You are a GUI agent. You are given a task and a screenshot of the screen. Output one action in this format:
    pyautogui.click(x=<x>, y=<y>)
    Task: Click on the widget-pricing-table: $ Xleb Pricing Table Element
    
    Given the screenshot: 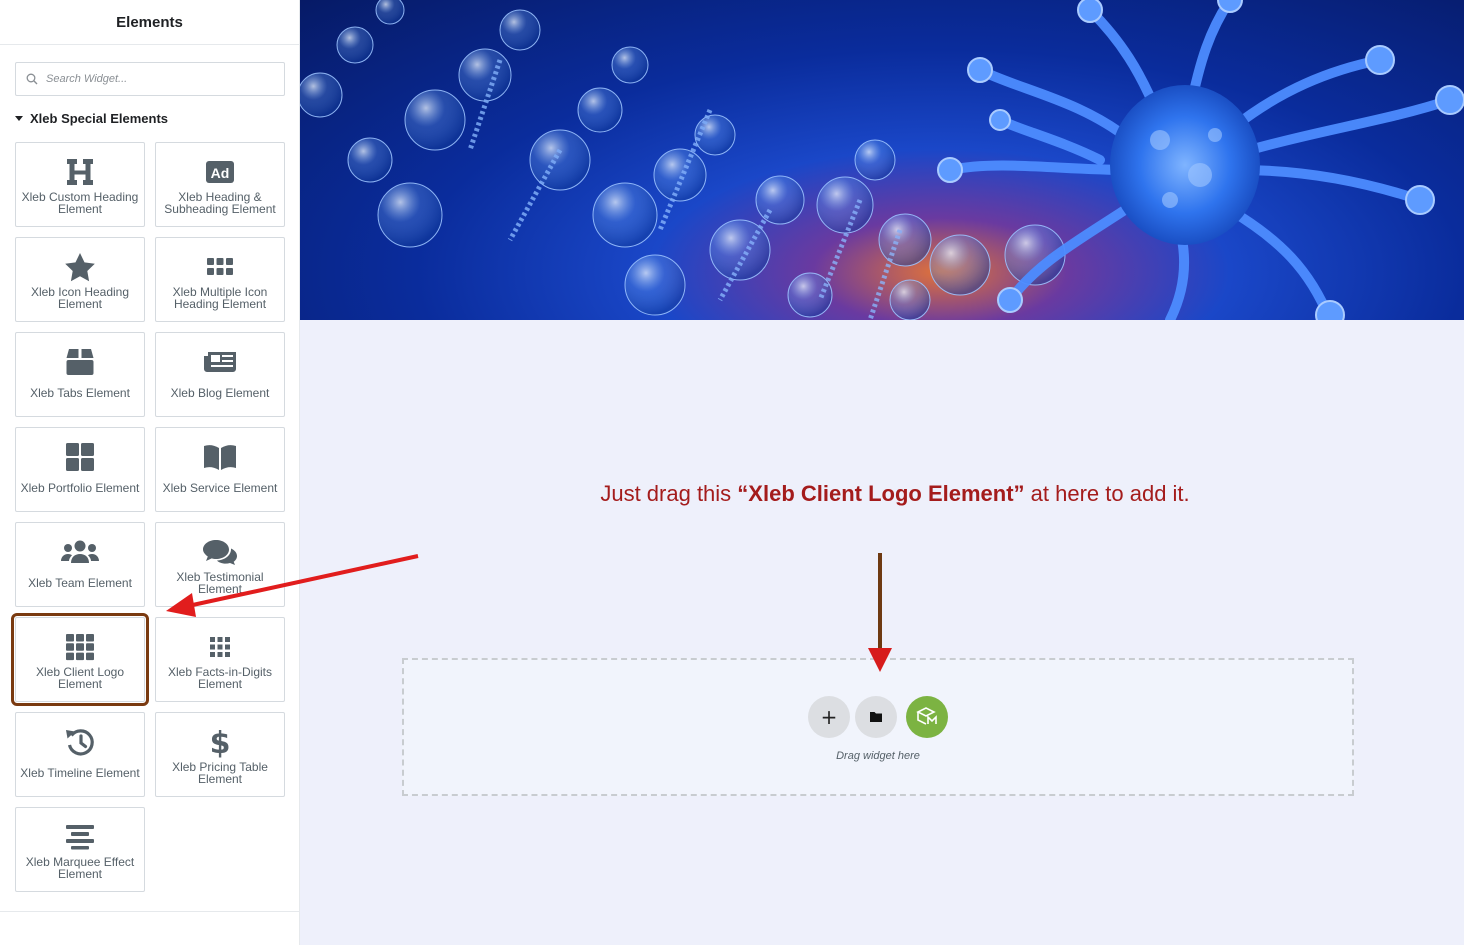 What is the action you would take?
    pyautogui.click(x=220, y=754)
    